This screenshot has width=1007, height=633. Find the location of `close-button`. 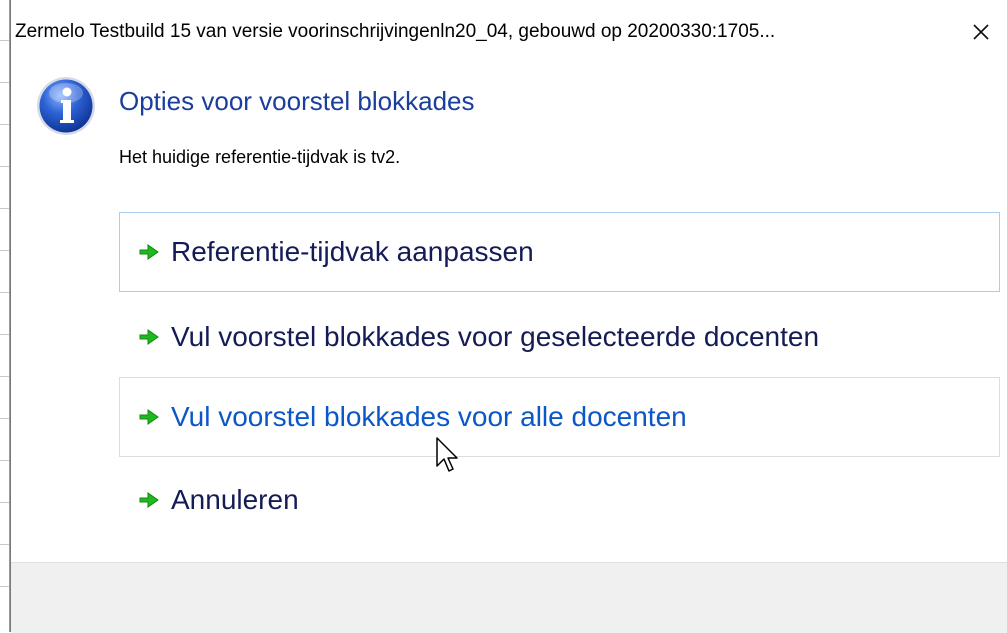

close-button is located at coordinates (981, 32).